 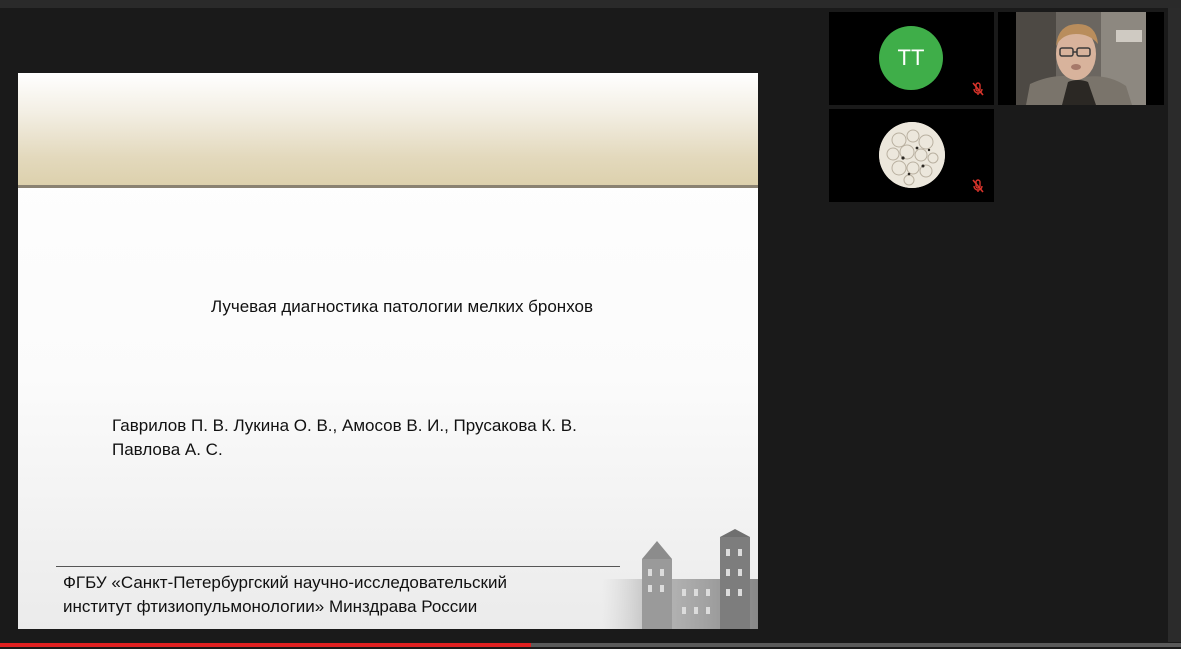 I want to click on top-bar, so click(x=590, y=4).